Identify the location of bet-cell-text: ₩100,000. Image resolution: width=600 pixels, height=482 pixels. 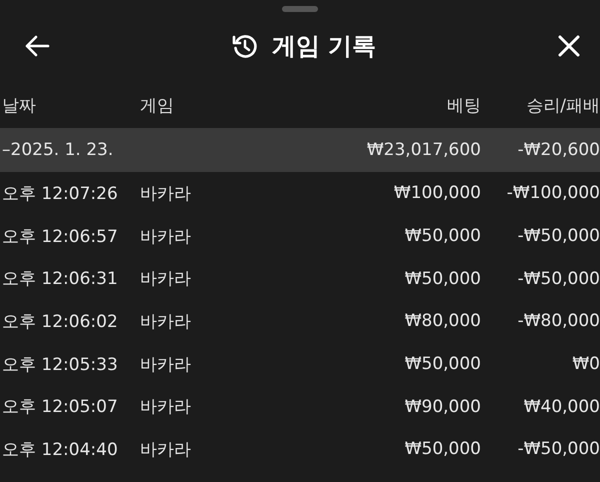
(436, 193).